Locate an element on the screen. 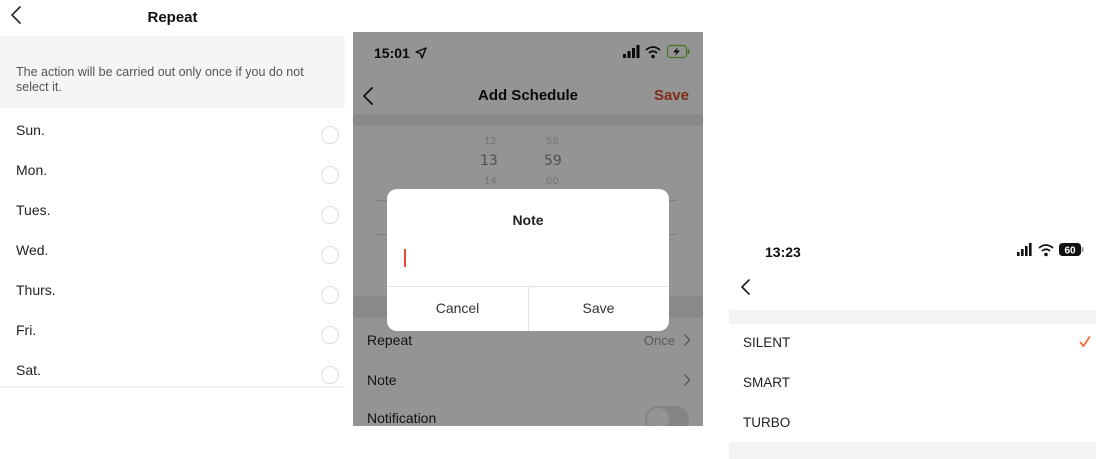 The image size is (1096, 459). note-input is located at coordinates (528, 258).